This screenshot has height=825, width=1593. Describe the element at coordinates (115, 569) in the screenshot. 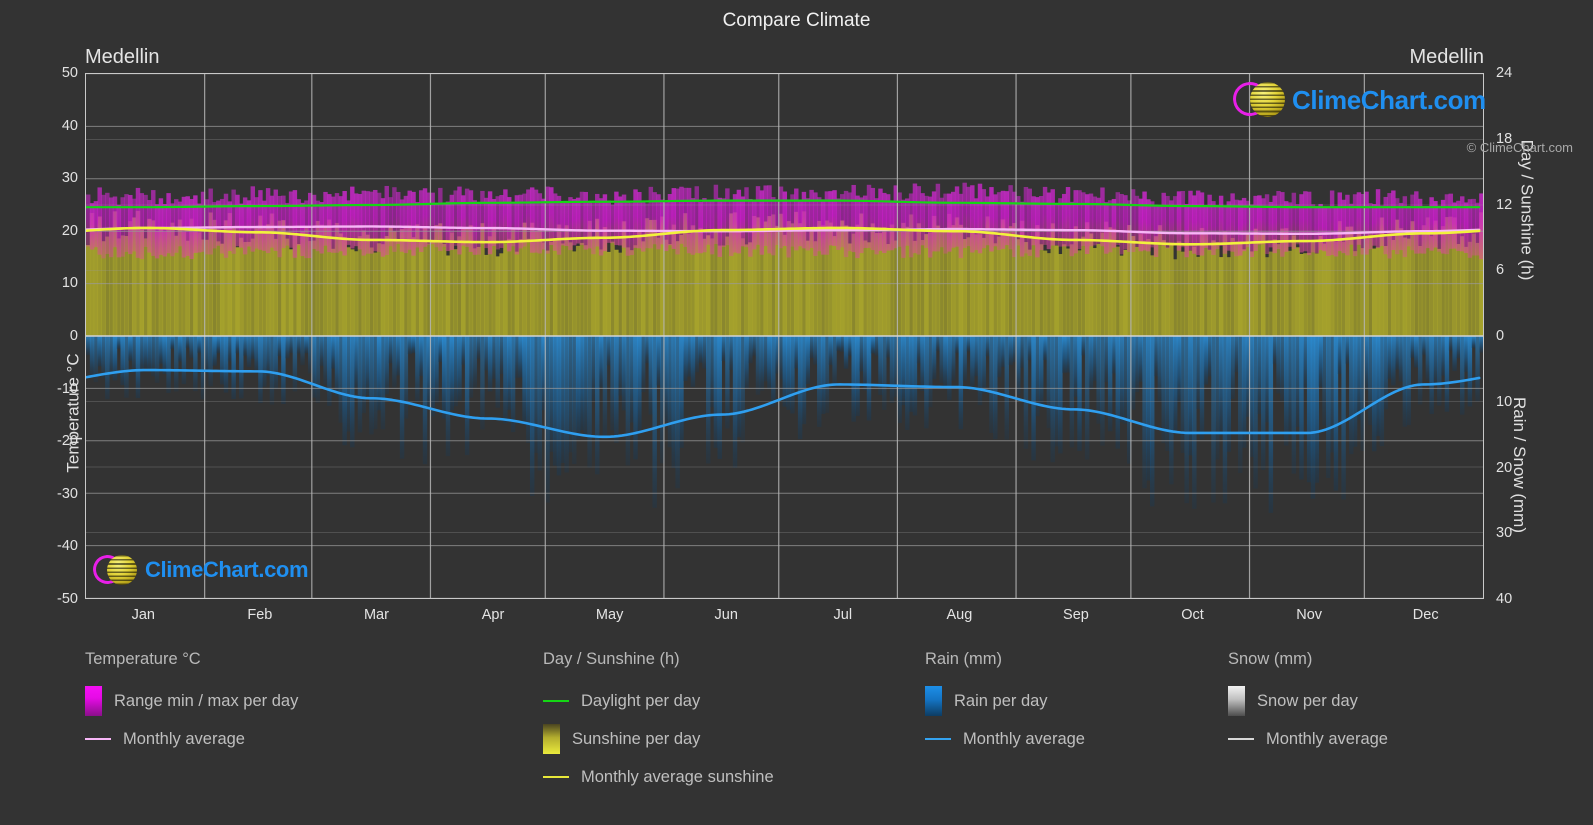

I see `climechart-globe-icon-bottom` at that location.